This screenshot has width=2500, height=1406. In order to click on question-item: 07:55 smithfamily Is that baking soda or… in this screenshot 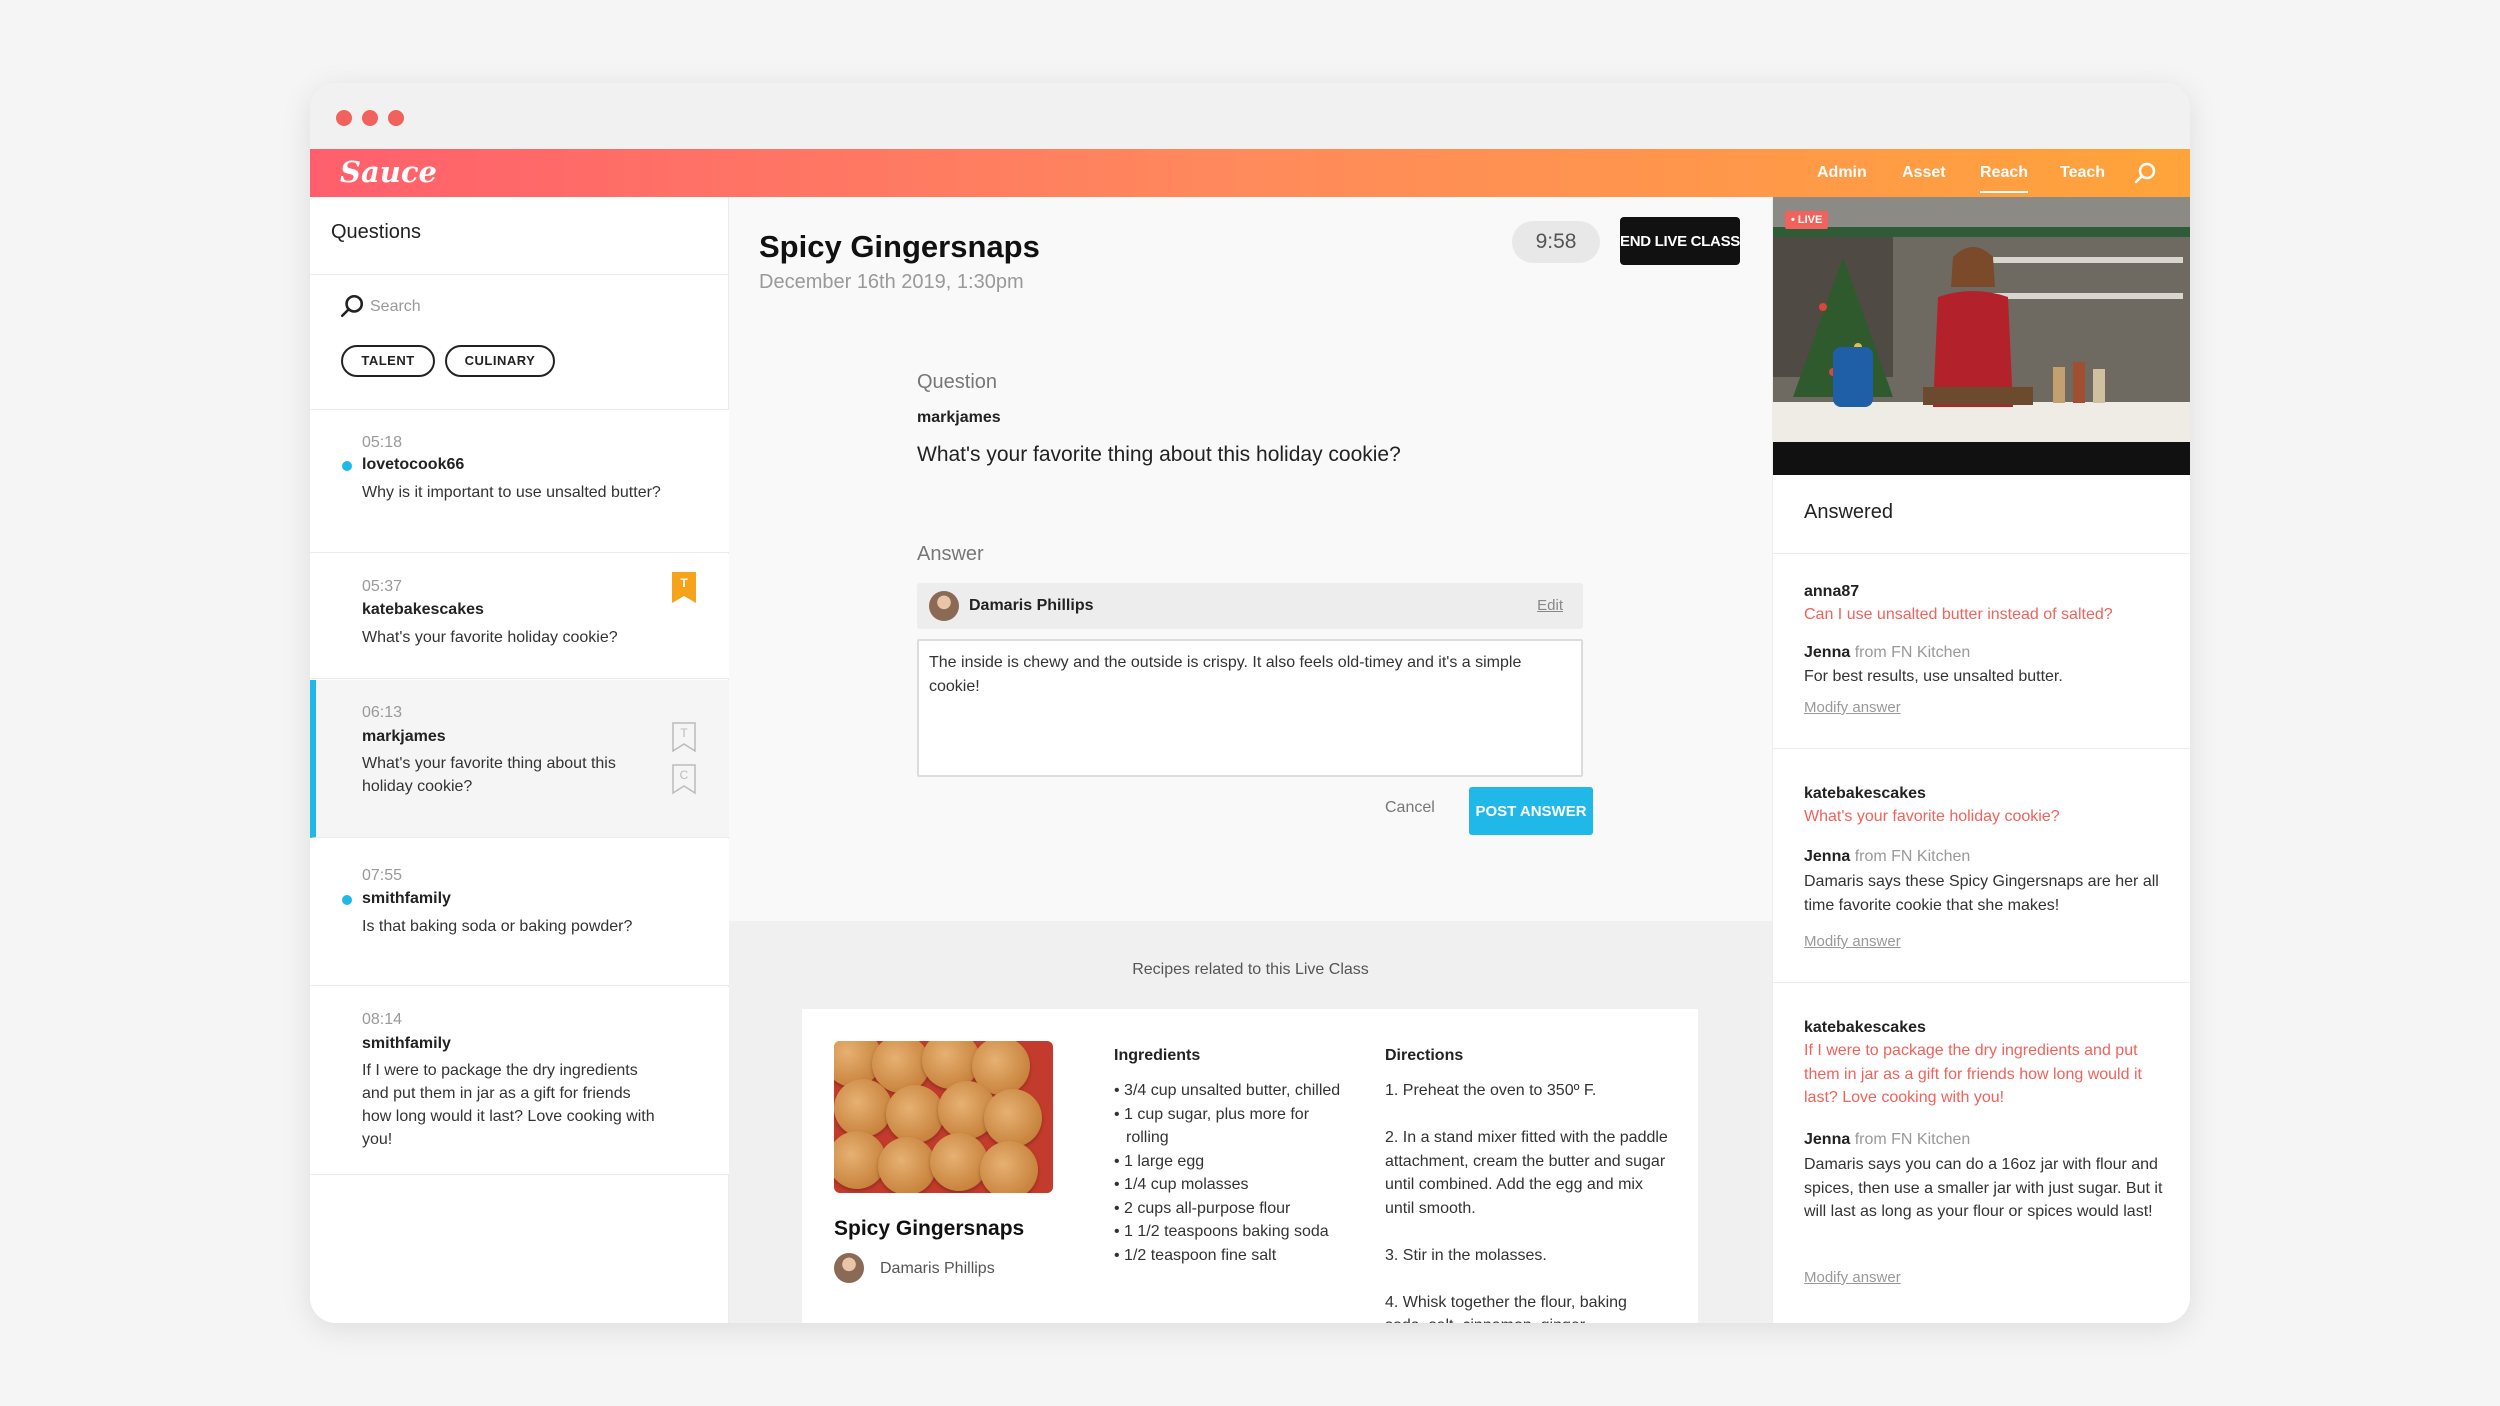, I will do `click(519, 912)`.